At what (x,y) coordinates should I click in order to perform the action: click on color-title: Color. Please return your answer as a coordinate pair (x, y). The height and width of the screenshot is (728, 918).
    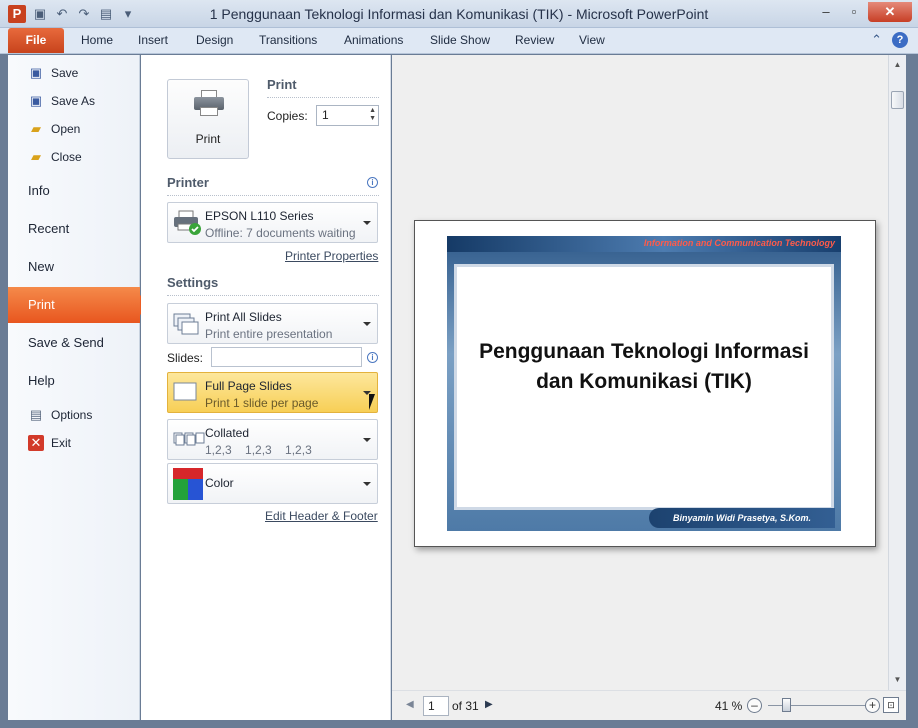
    Looking at the image, I should click on (219, 483).